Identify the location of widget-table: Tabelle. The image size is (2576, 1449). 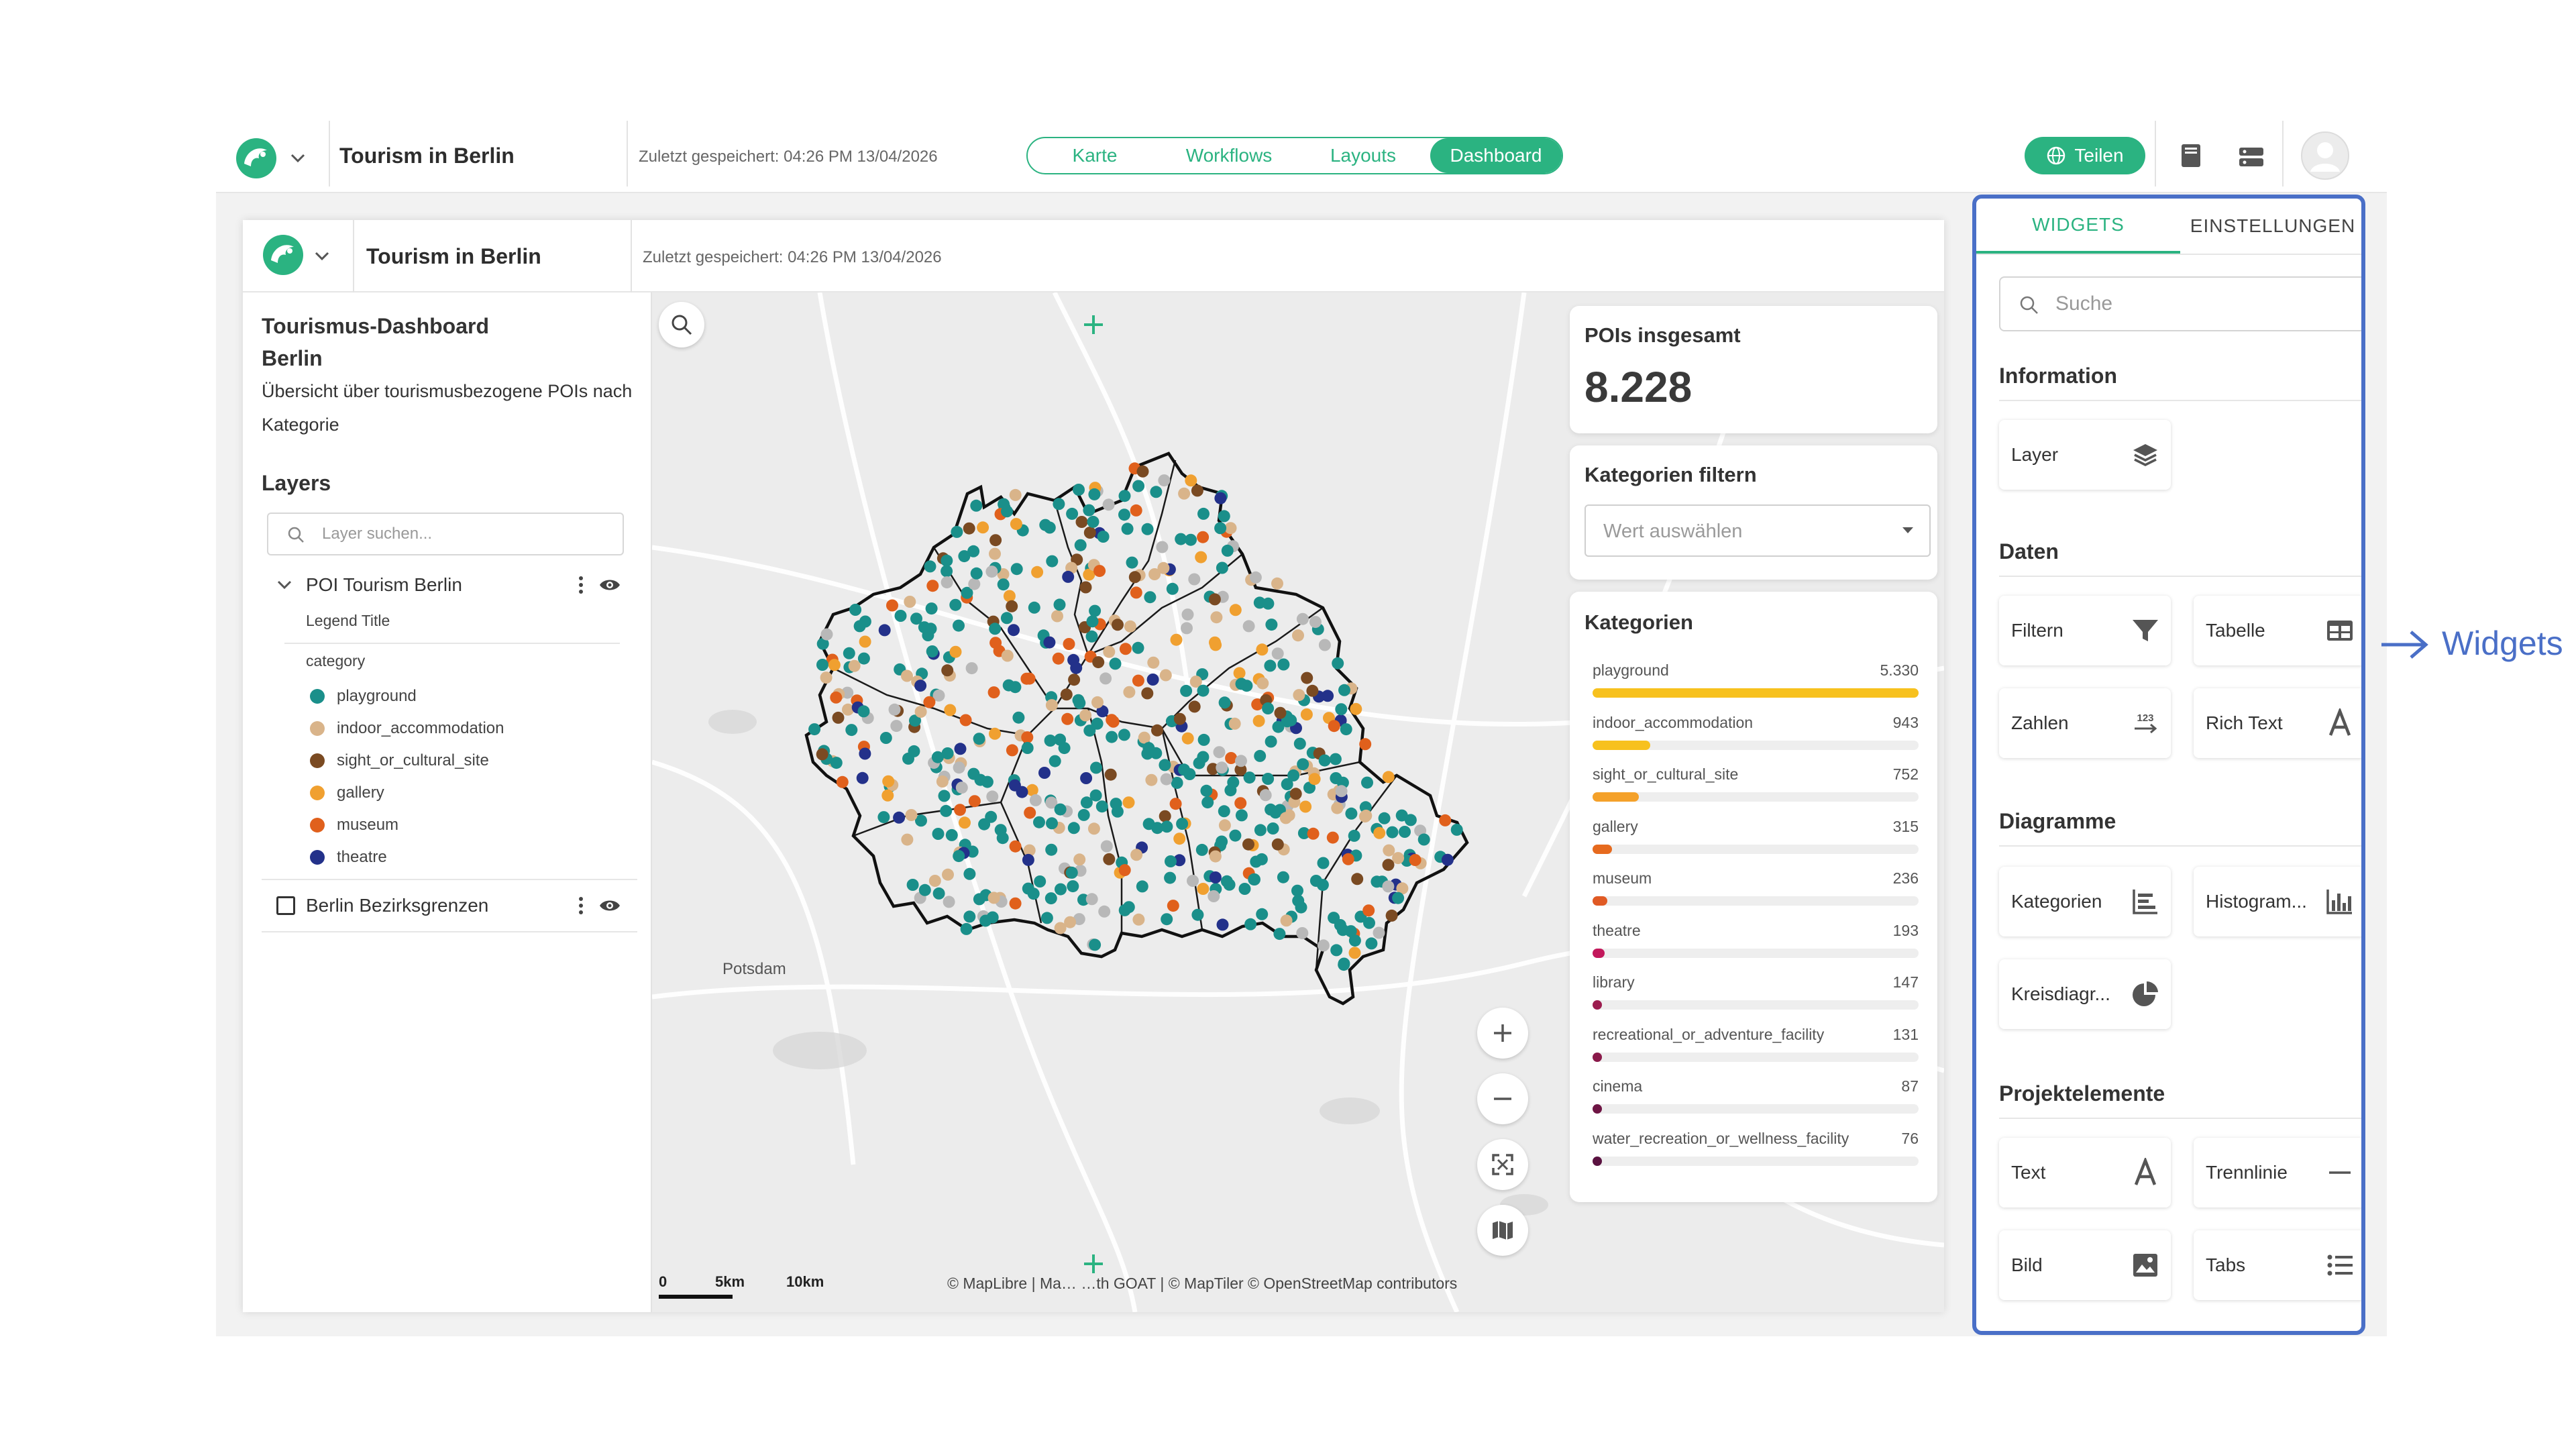
(2277, 630).